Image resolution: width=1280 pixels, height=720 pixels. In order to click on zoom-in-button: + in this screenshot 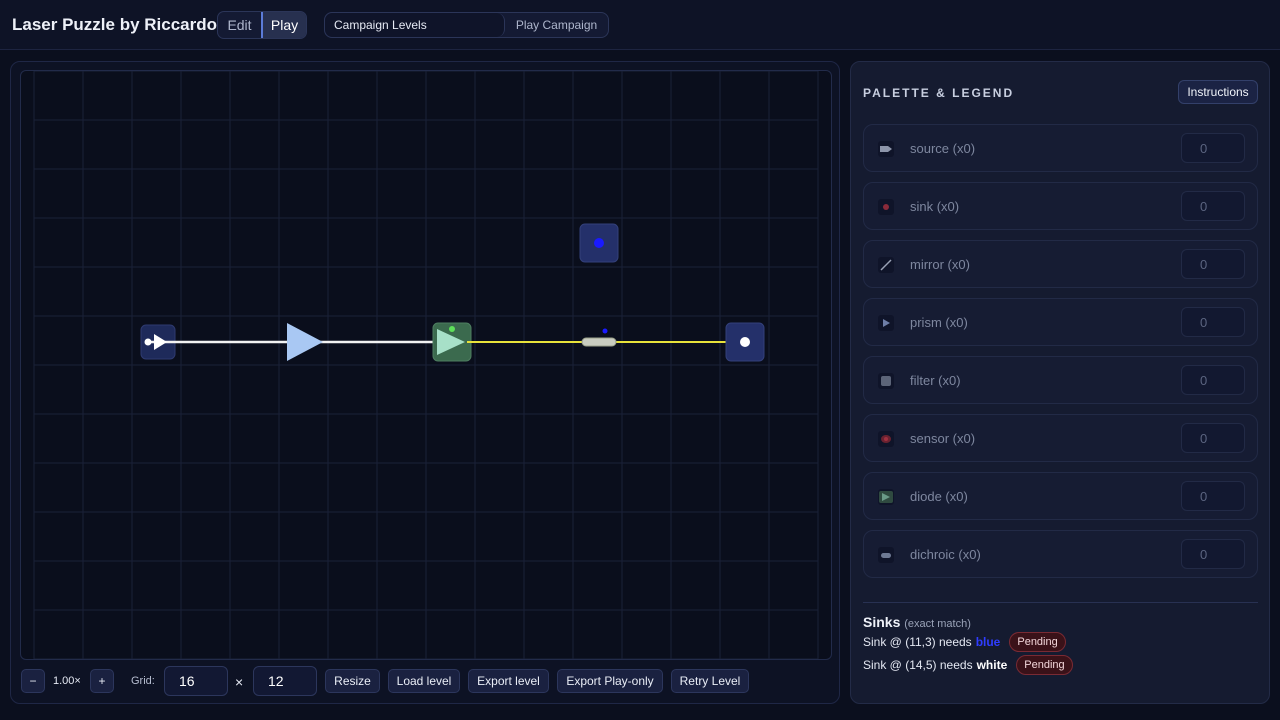, I will do `click(102, 681)`.